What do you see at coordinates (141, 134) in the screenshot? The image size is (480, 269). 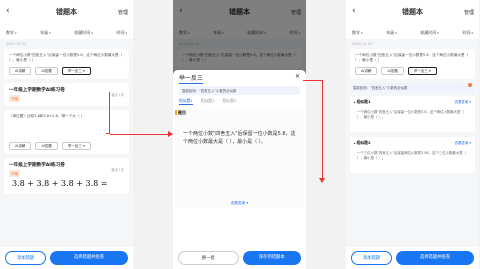 I see `flow-arrow-1-line` at bounding box center [141, 134].